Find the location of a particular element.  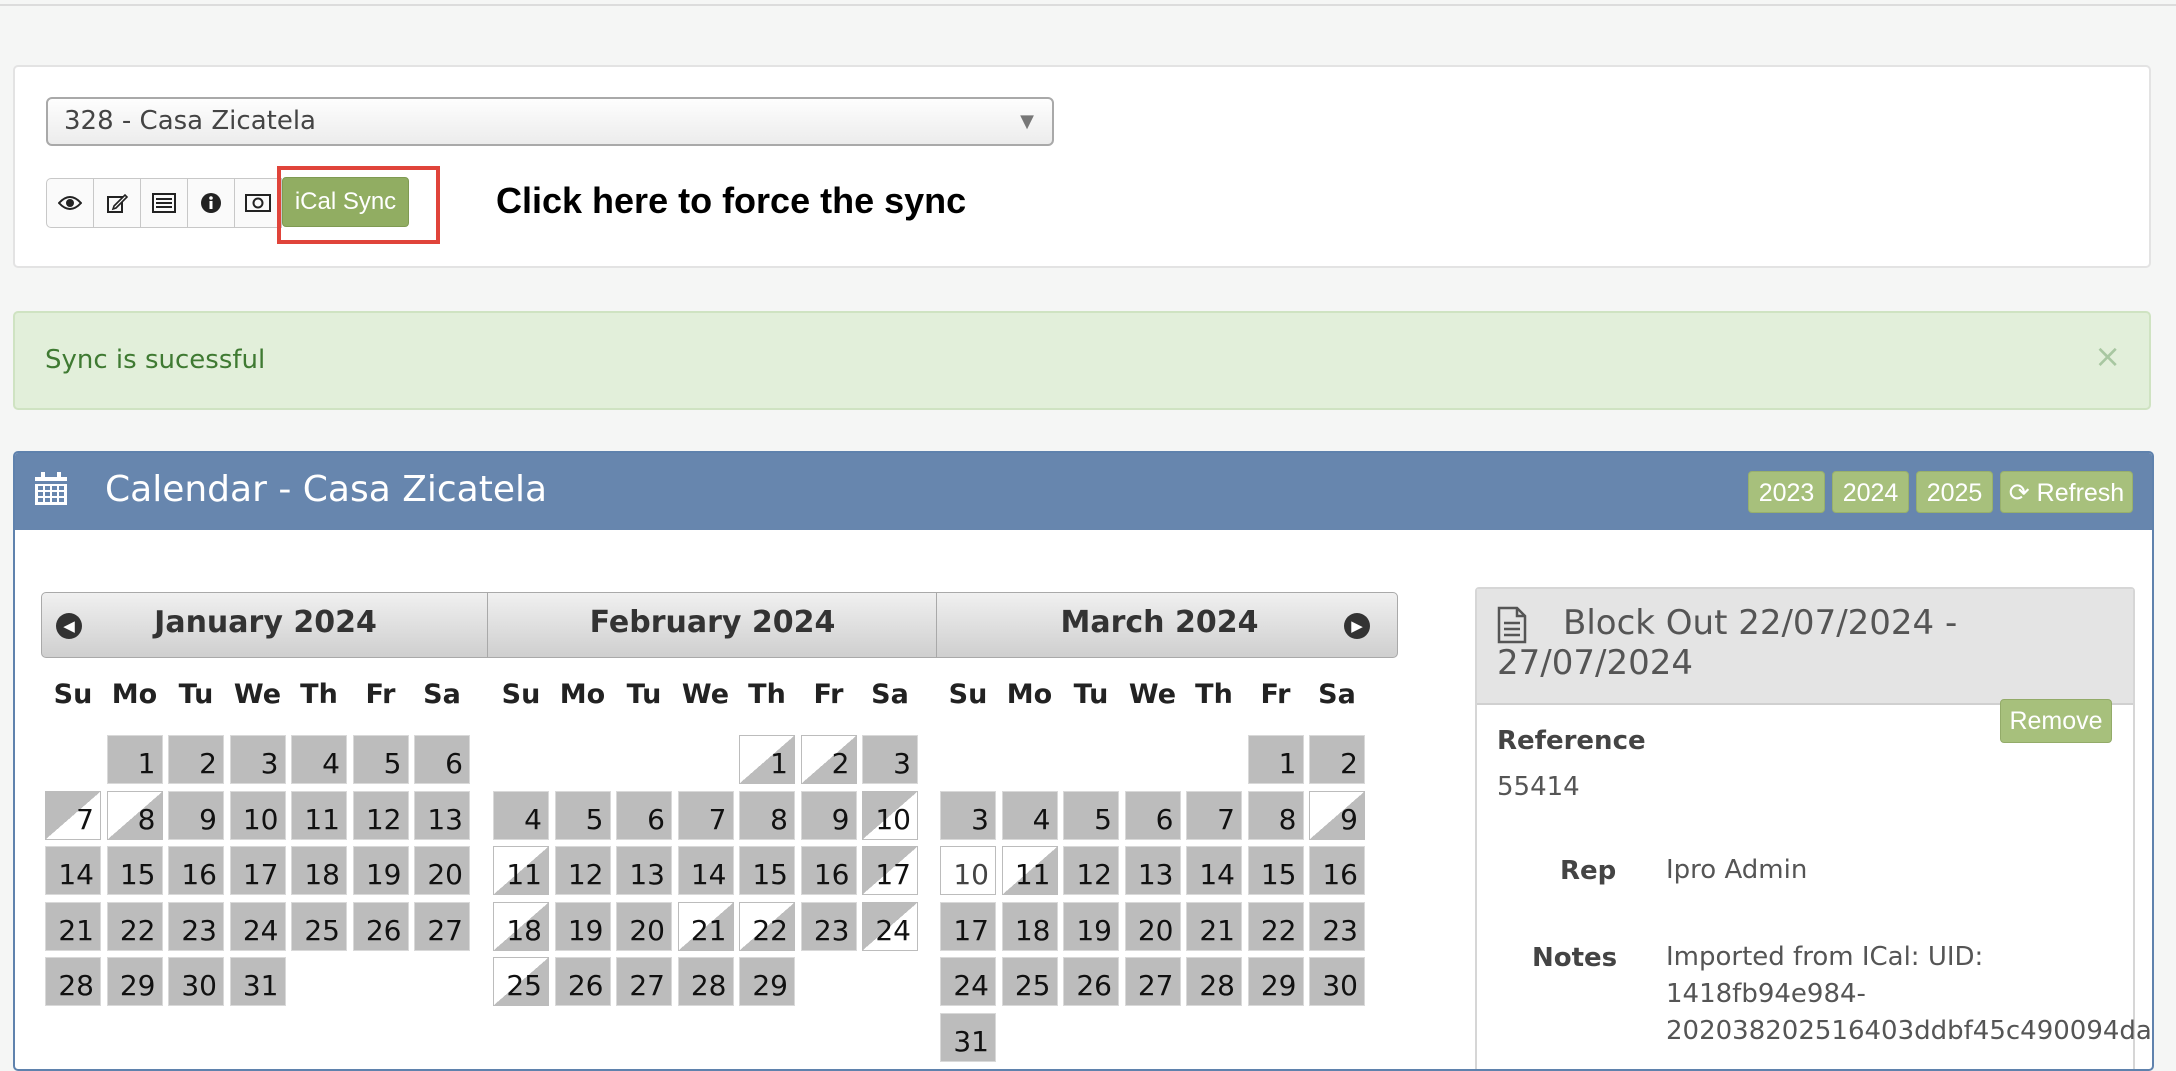

close-icon: × is located at coordinates (2107, 356).